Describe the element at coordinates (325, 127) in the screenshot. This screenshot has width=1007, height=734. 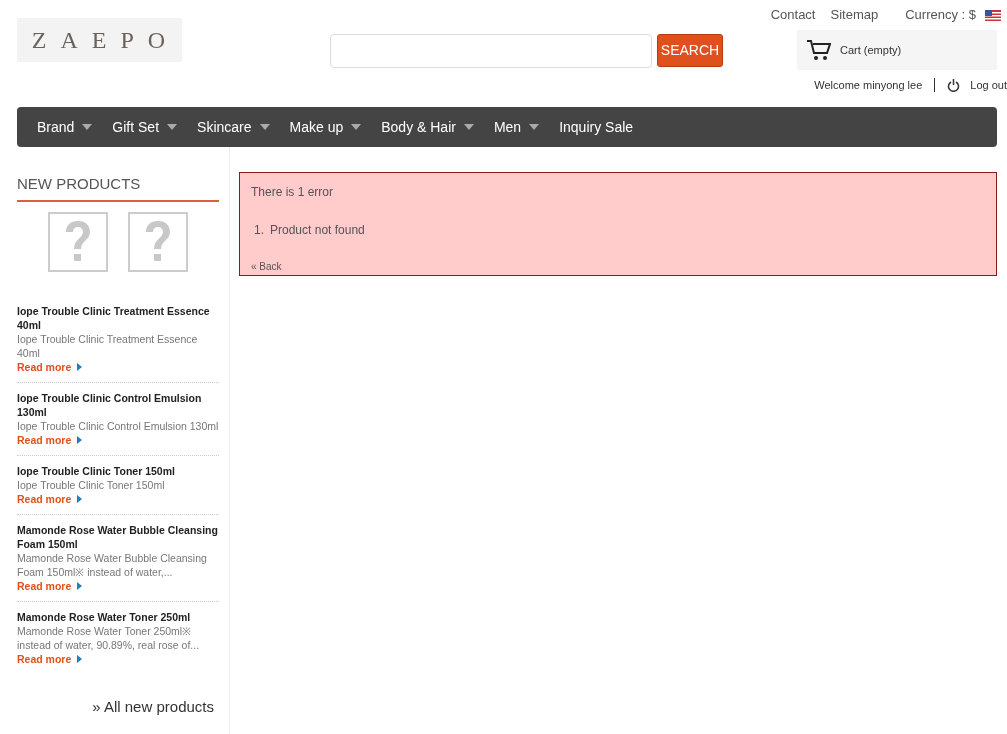
I see `nav-item: Make up` at that location.